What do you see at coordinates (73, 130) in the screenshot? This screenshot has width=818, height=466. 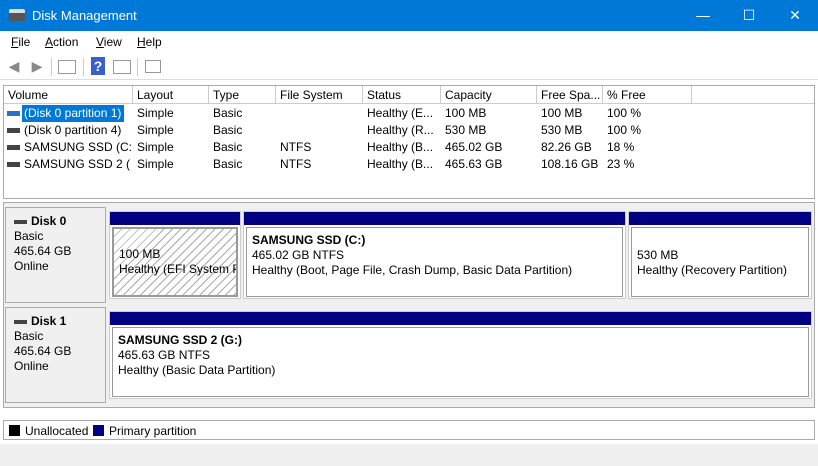 I see `table-cell: (Disk 0 partition 4)` at bounding box center [73, 130].